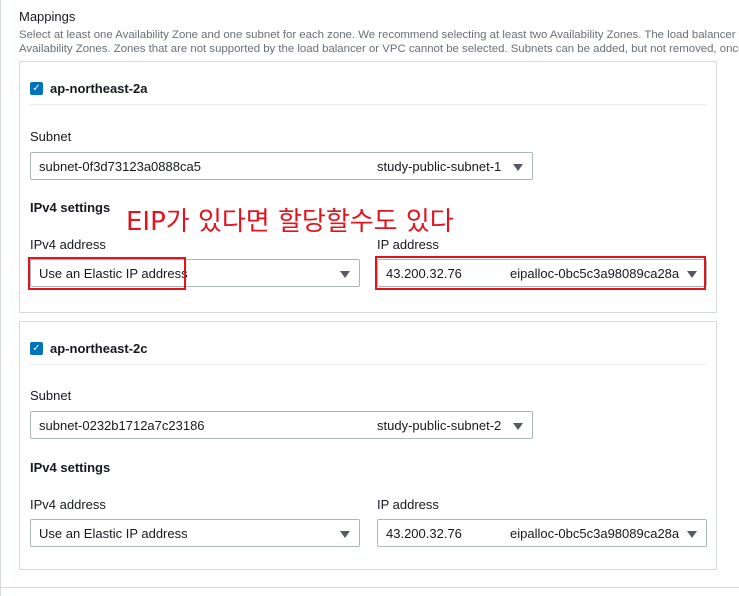 The height and width of the screenshot is (596, 739). What do you see at coordinates (107, 273) in the screenshot?
I see `annotation-box-ipv4` at bounding box center [107, 273].